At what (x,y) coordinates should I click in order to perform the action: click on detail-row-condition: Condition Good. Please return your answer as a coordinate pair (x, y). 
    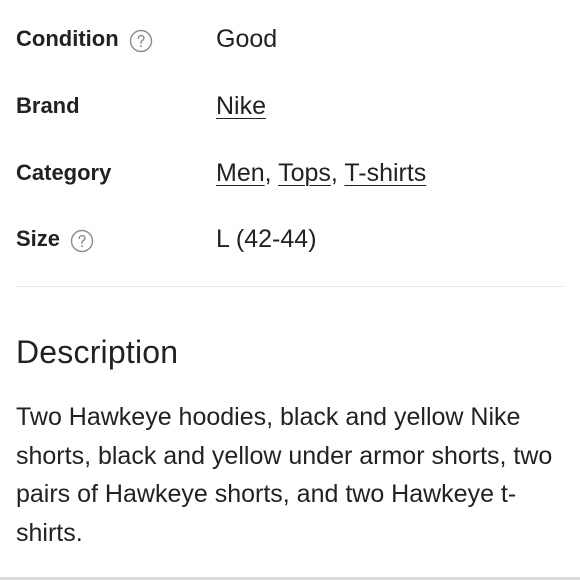
    Looking at the image, I should click on (290, 39).